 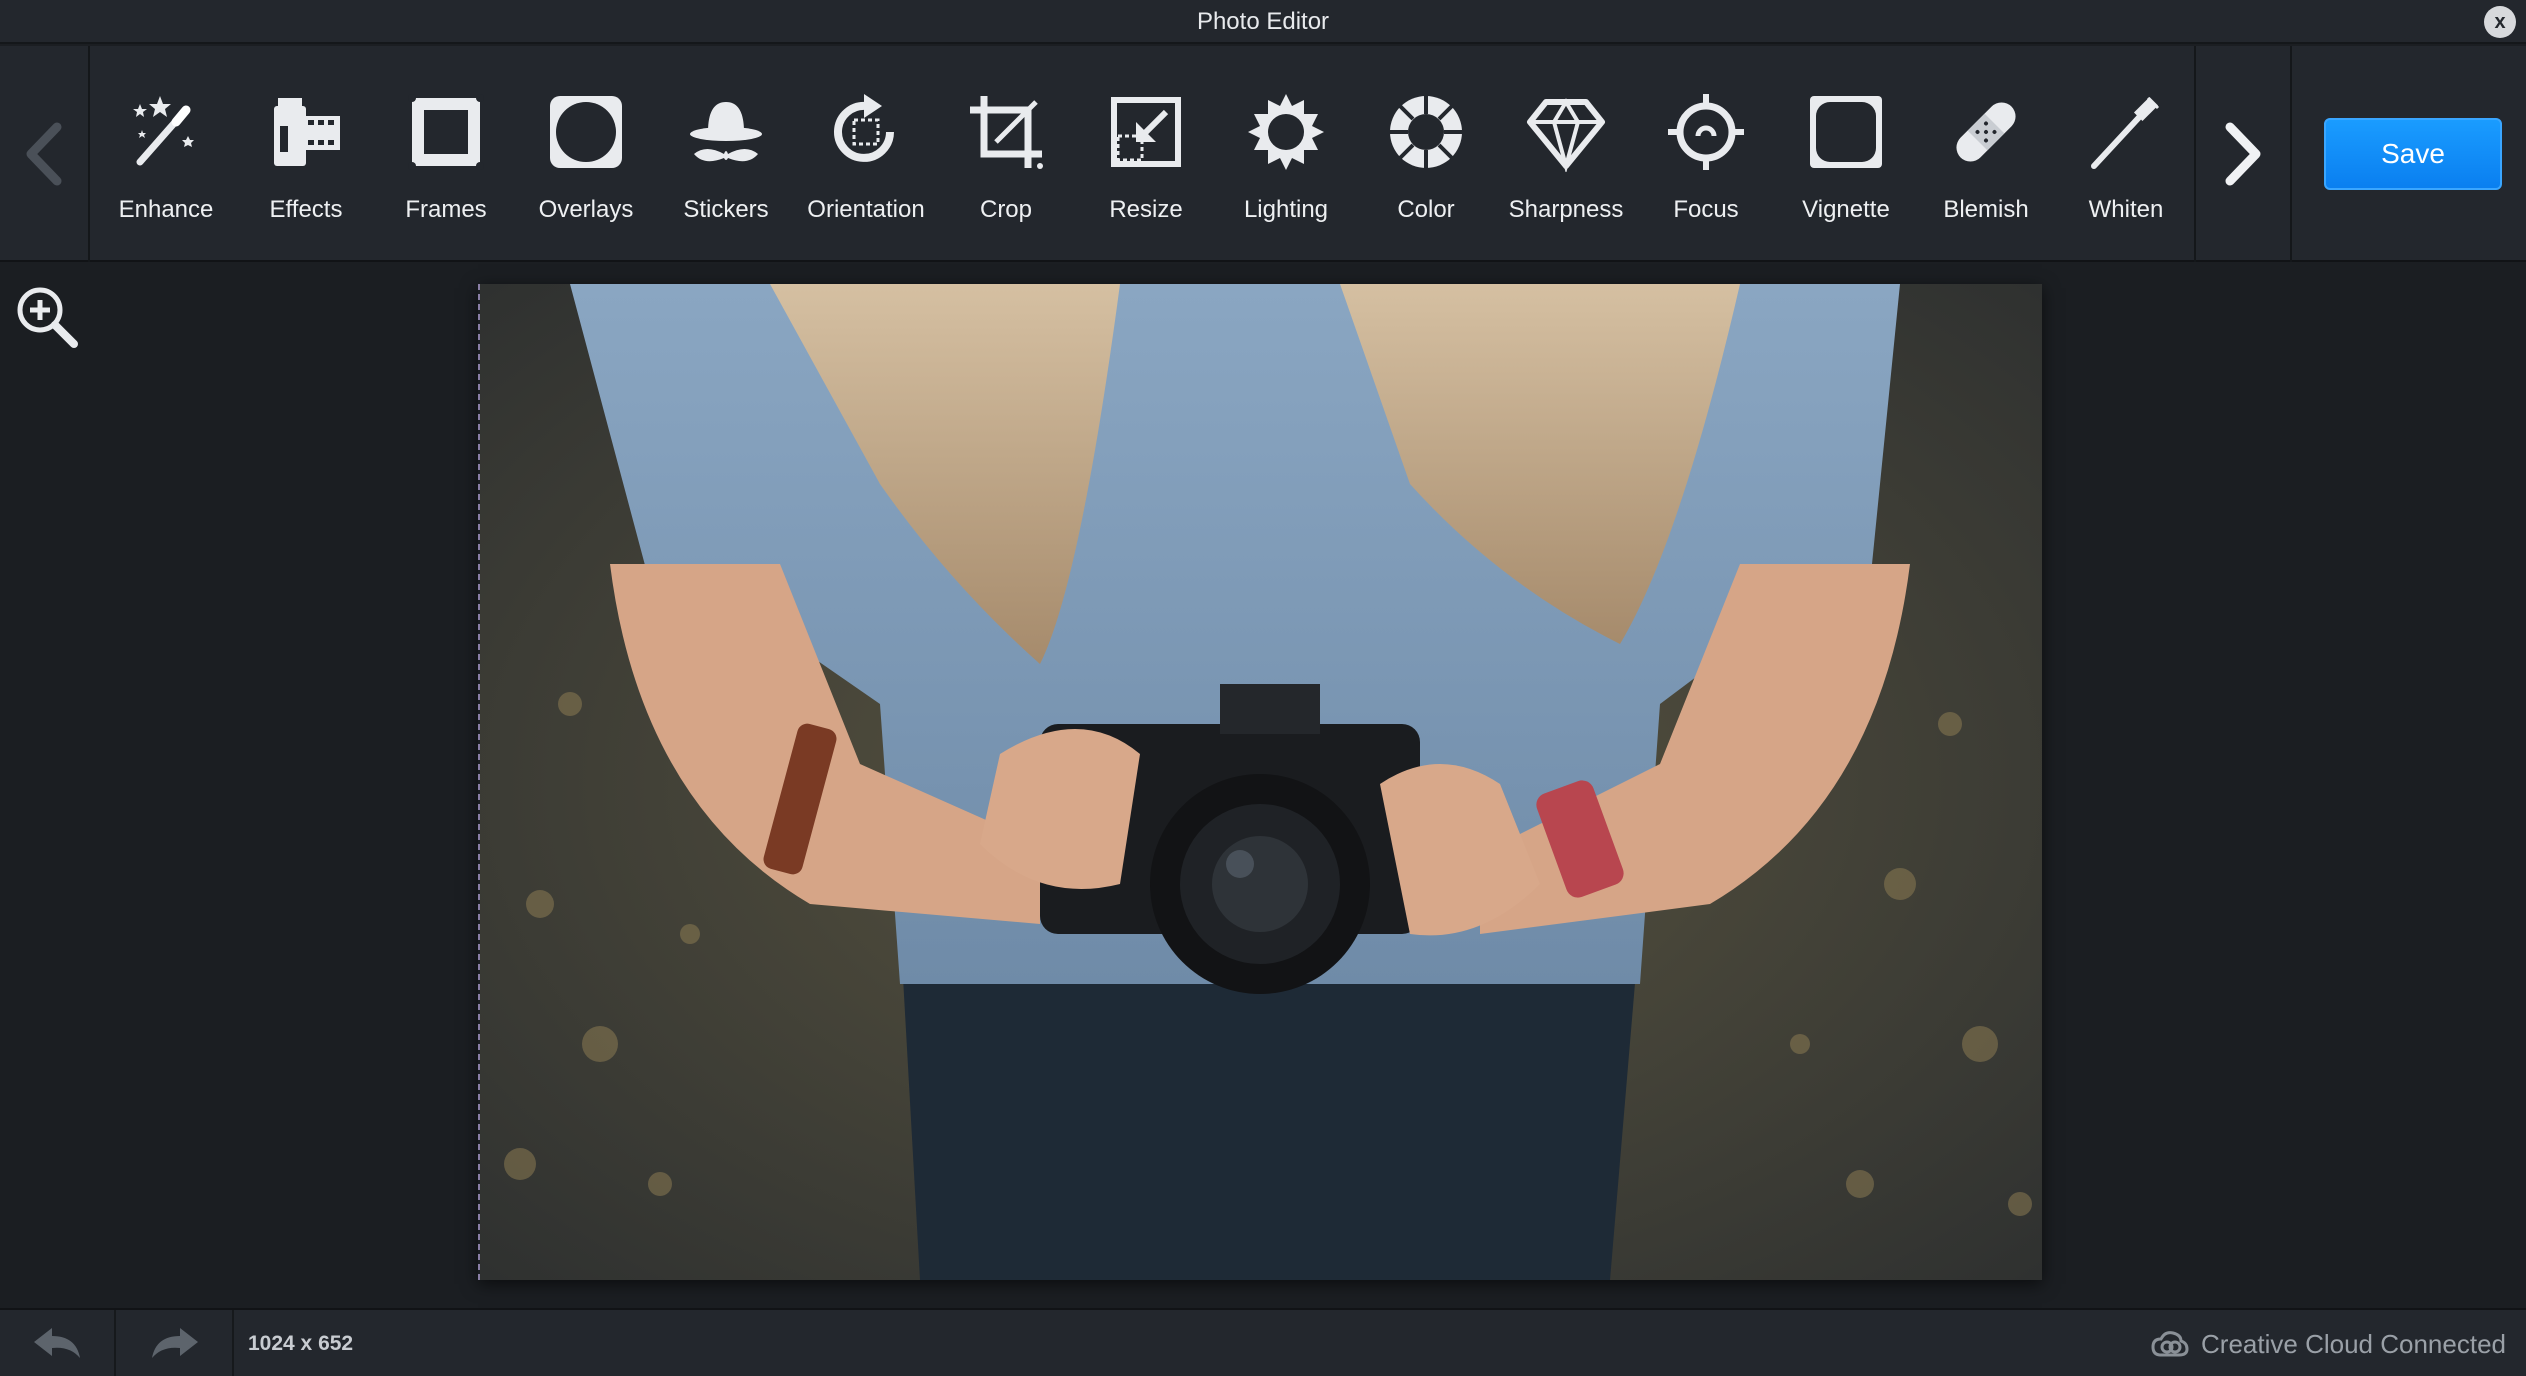 I want to click on frame-icon, so click(x=446, y=132).